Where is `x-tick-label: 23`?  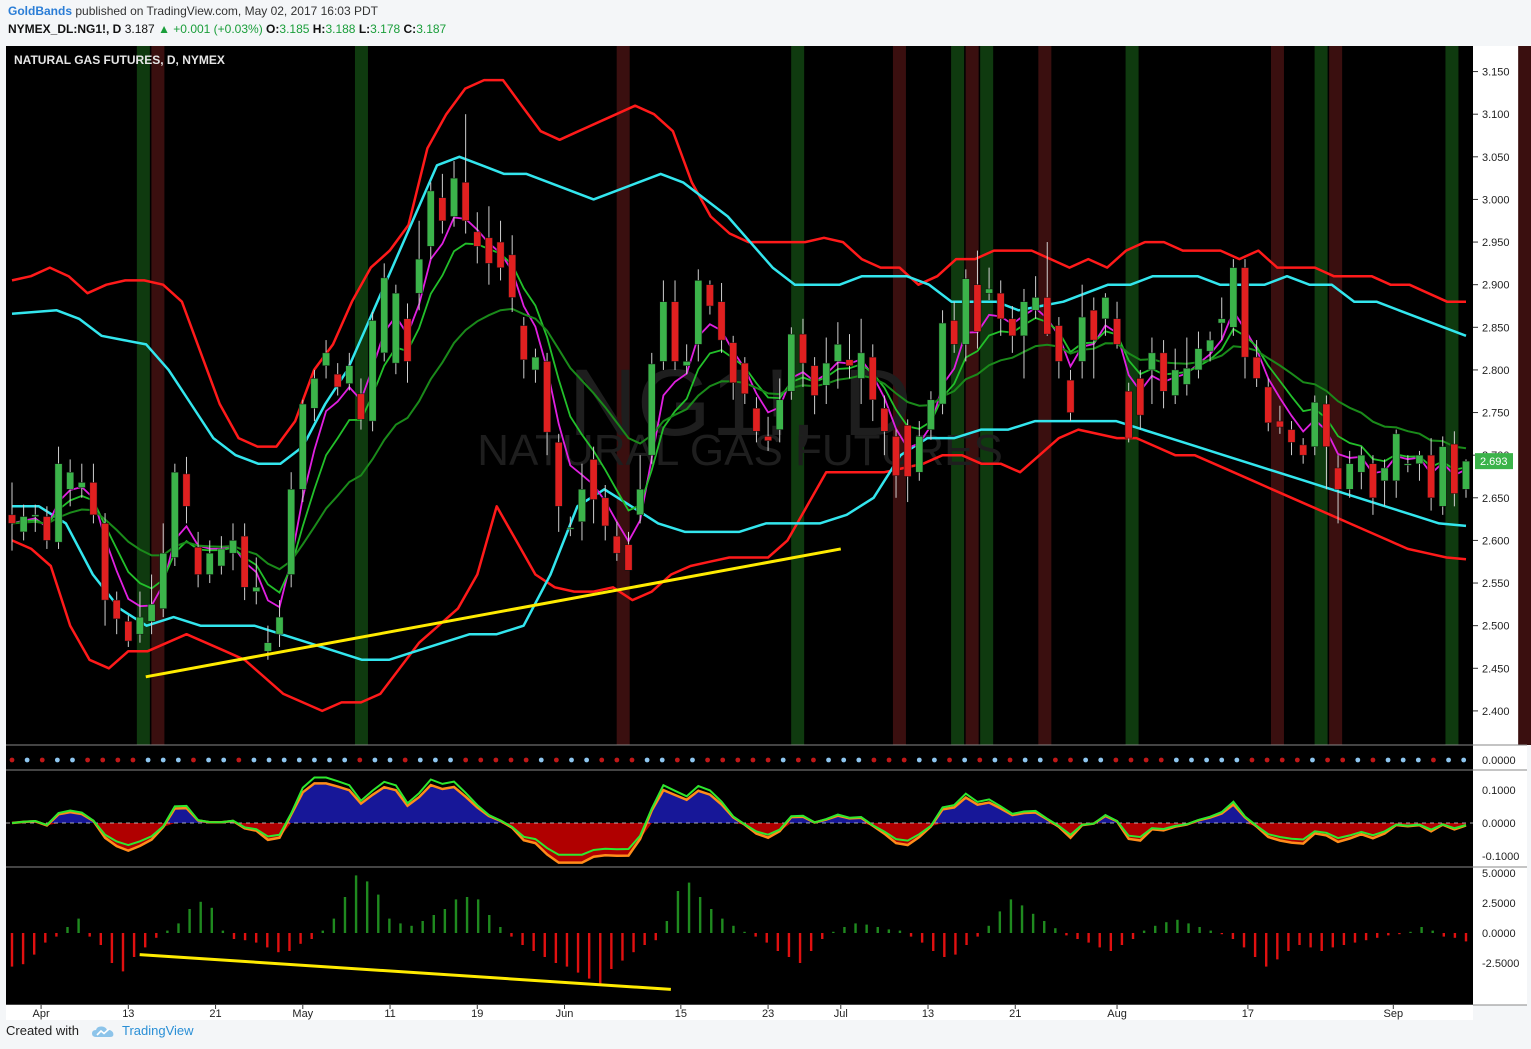 x-tick-label: 23 is located at coordinates (768, 1014).